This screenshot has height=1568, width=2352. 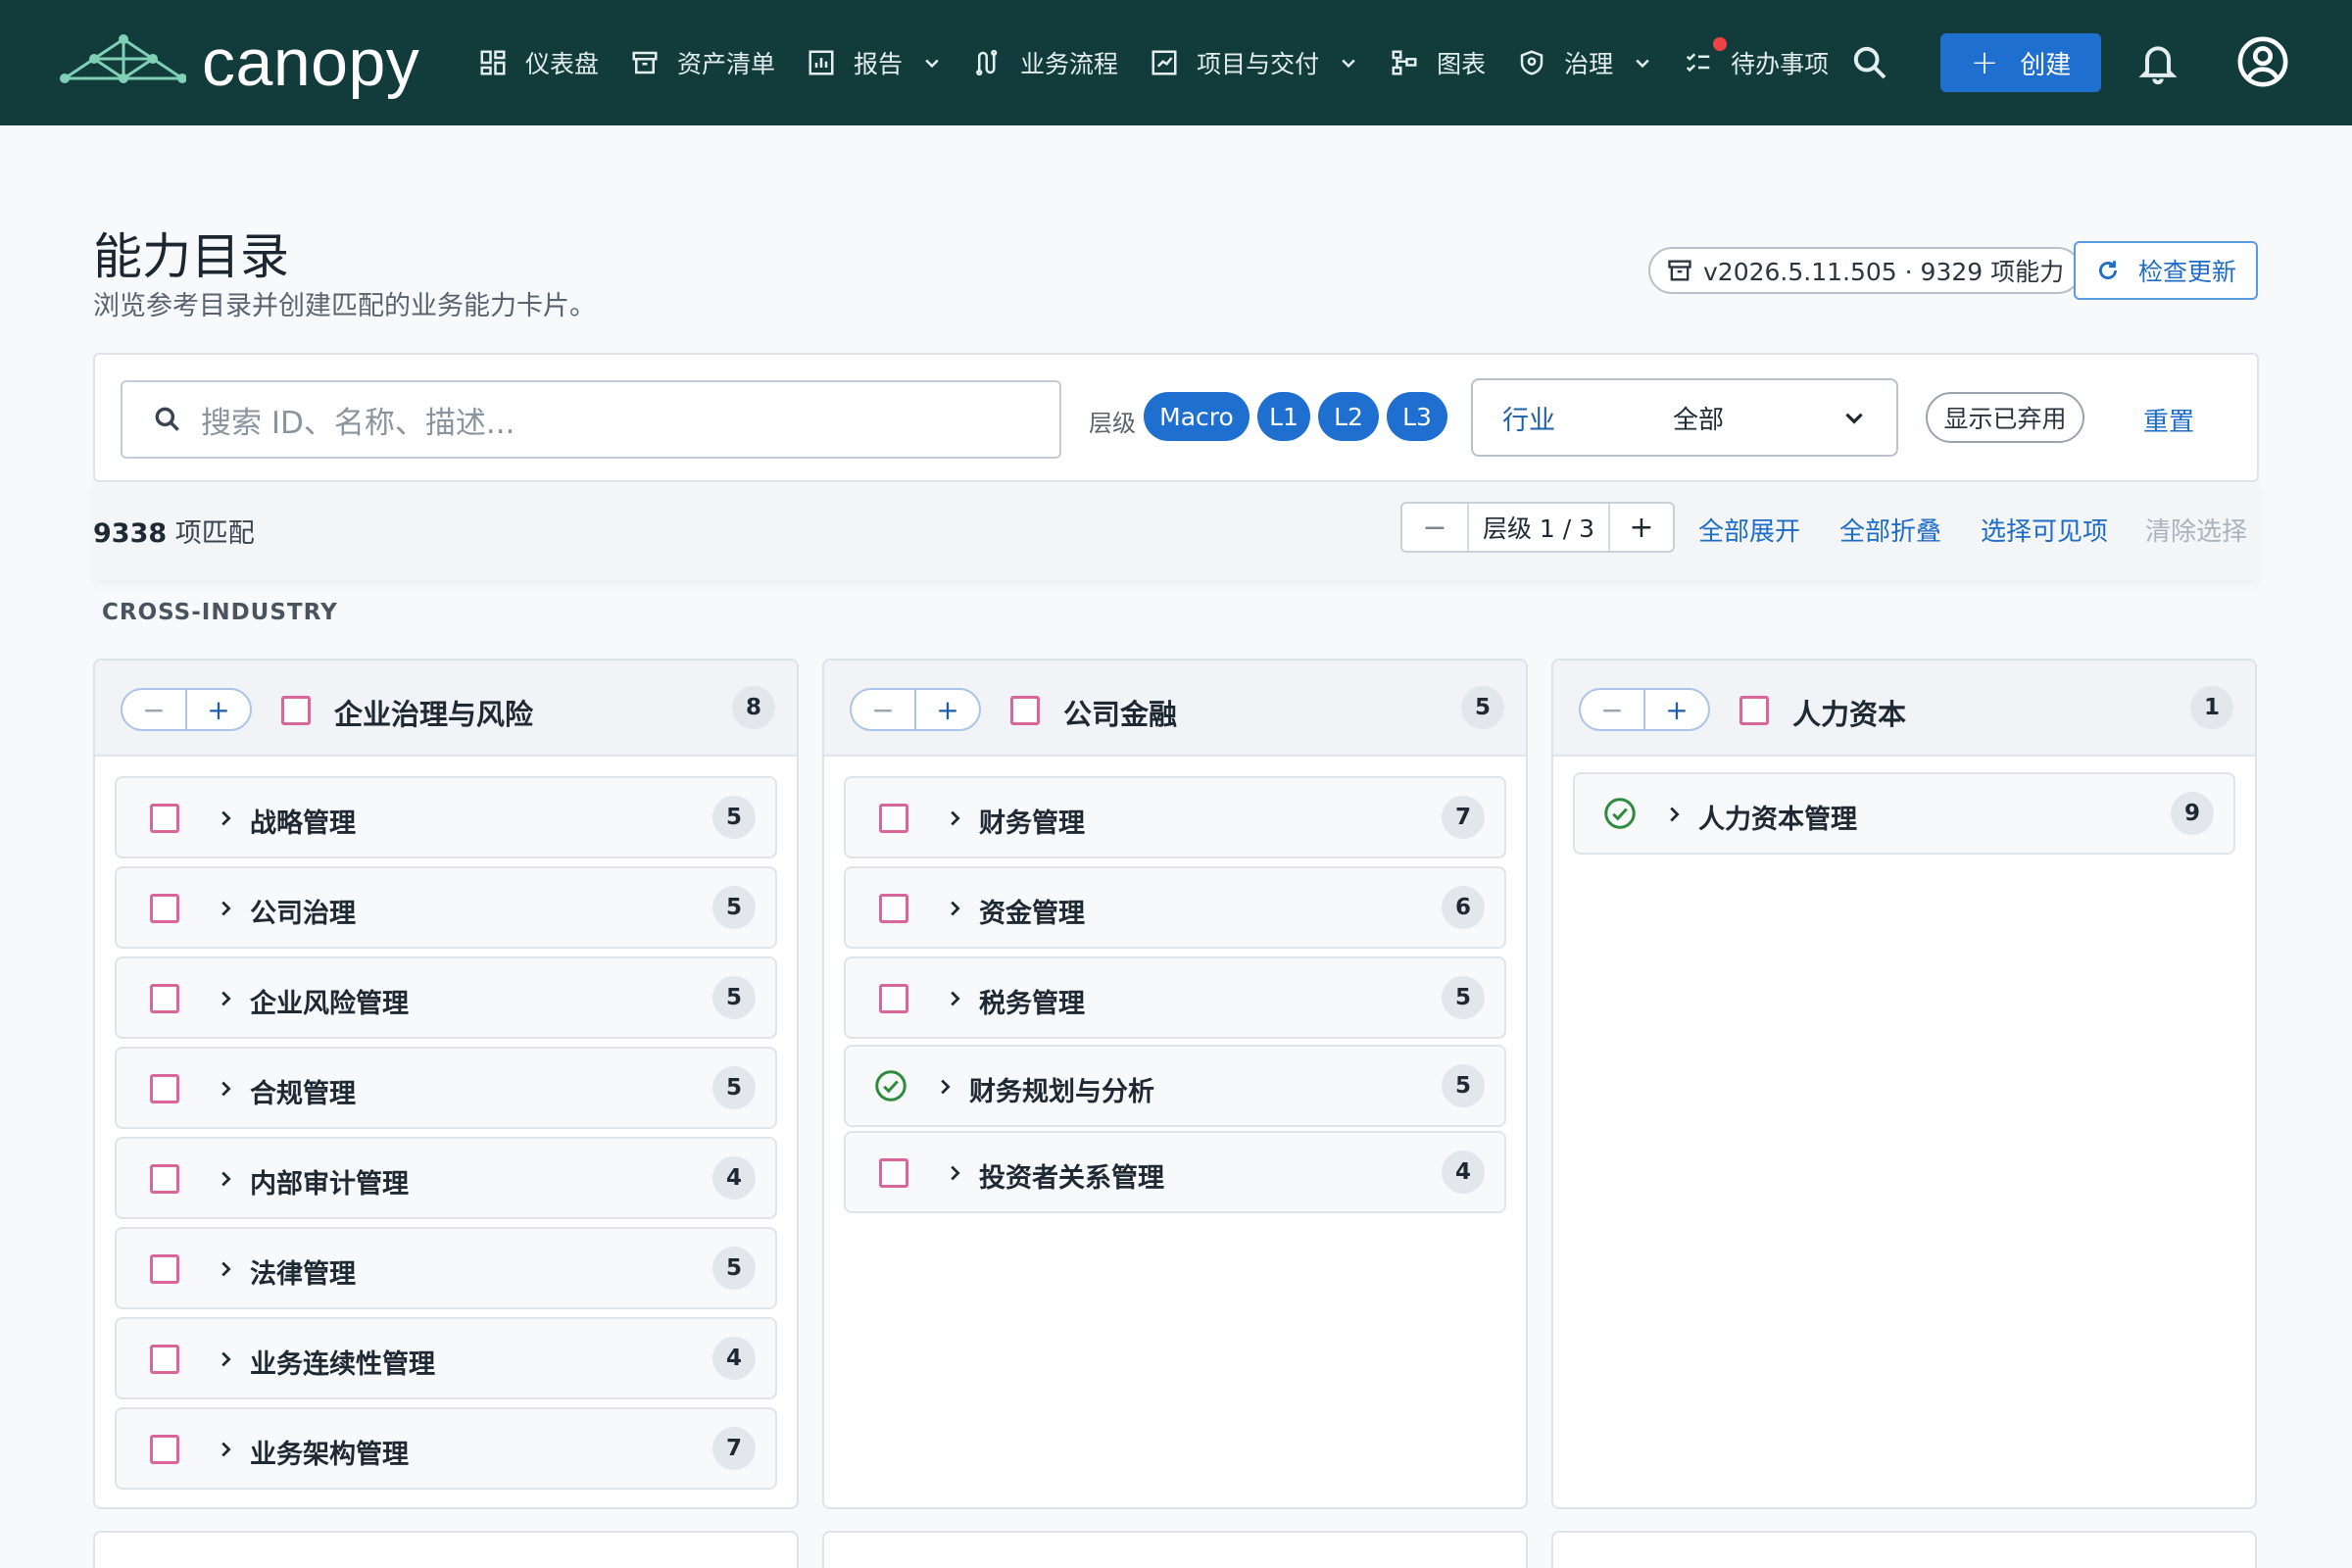 I want to click on count-badge: 9, so click(x=2192, y=813).